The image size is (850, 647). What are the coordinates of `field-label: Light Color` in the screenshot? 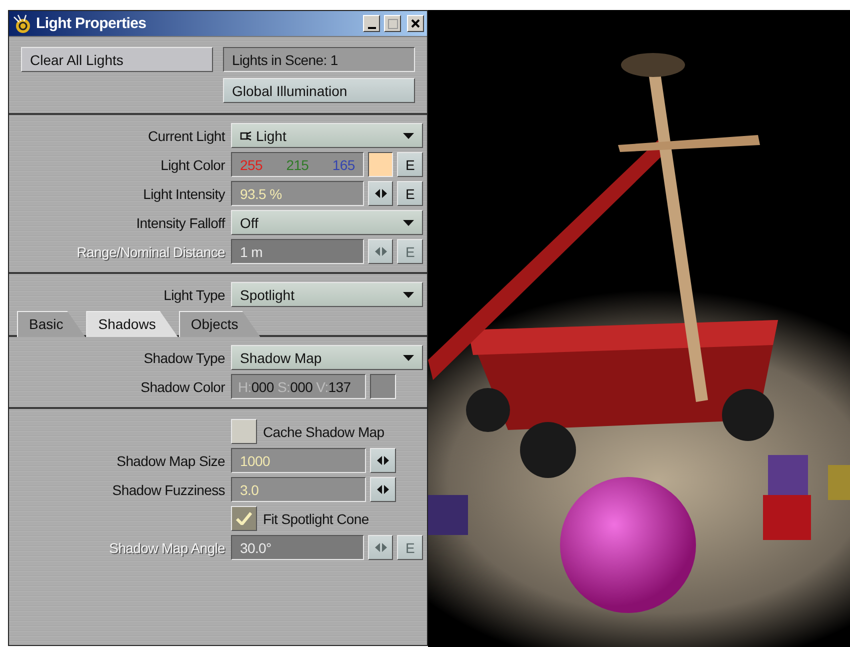 It's located at (192, 164).